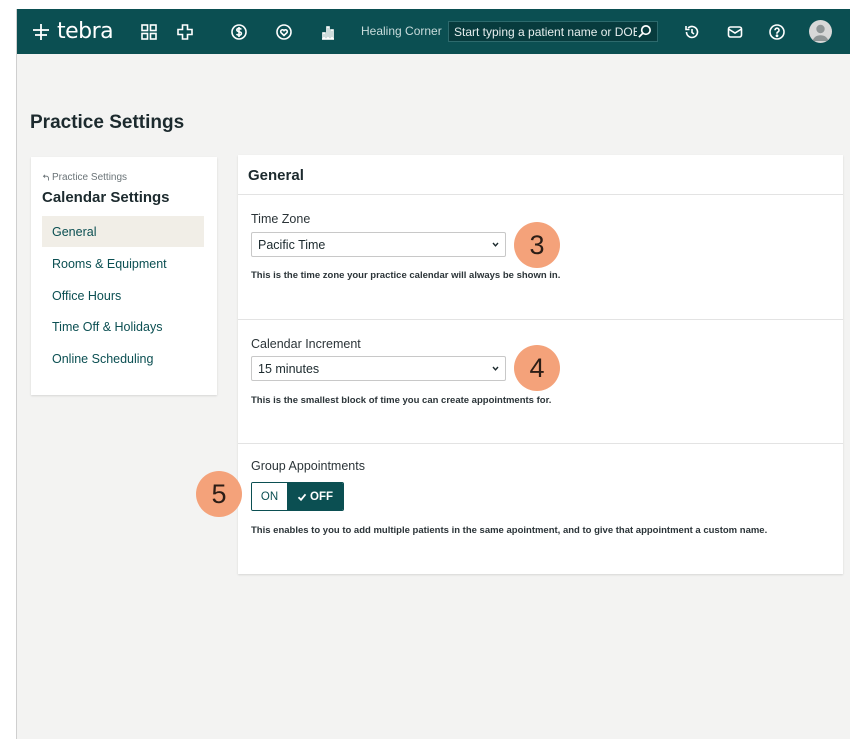 The width and height of the screenshot is (850, 739). I want to click on toggle-off-option: OFF, so click(315, 496).